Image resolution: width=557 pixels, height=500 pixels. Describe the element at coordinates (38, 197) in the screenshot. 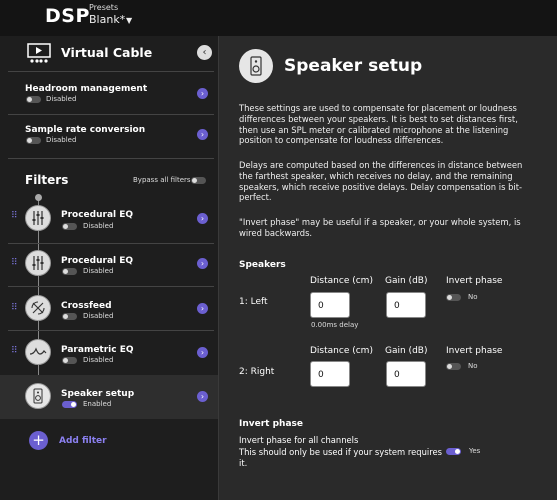

I see `chain-start-dot` at that location.